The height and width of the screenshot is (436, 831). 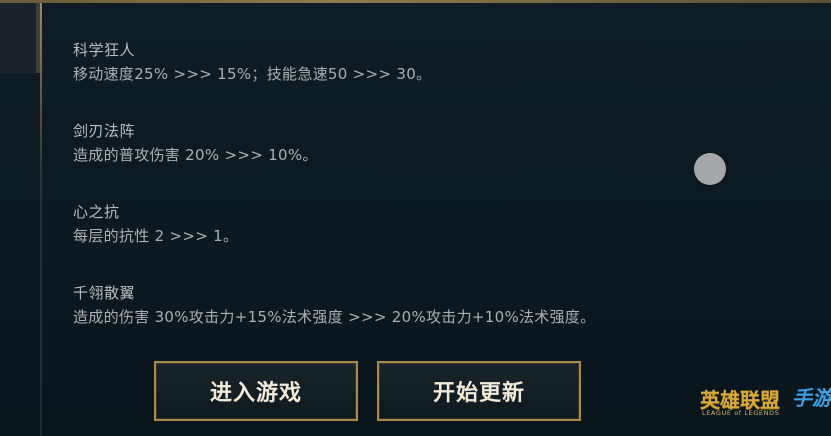 I want to click on left-side-panel, so click(x=20, y=38).